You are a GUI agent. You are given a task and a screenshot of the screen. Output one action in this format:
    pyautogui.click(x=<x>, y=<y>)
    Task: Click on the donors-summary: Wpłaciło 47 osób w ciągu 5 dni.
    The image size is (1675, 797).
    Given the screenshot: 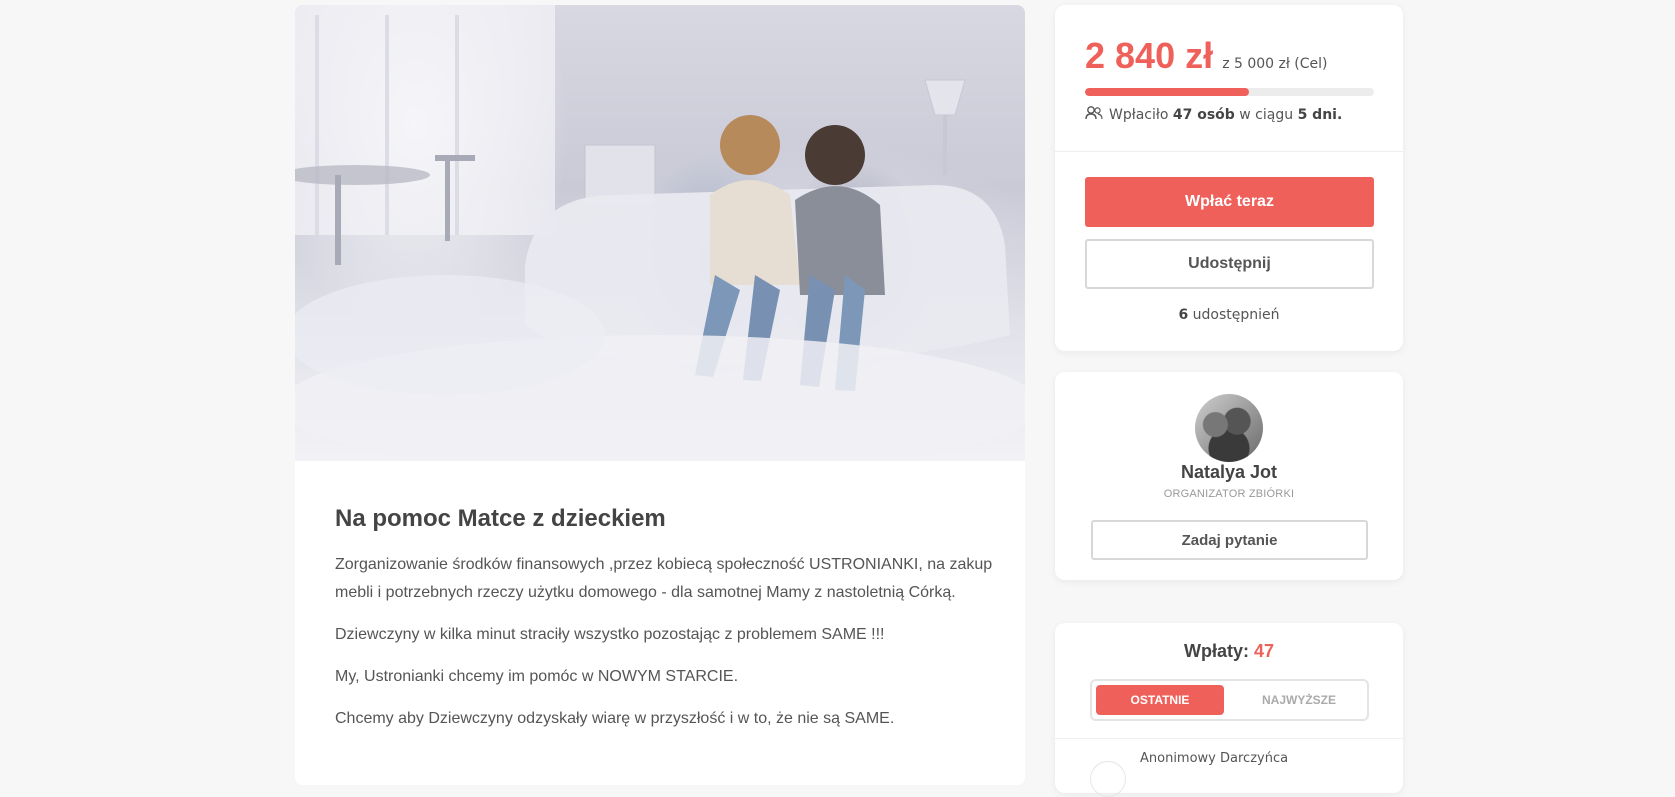 What is the action you would take?
    pyautogui.click(x=1213, y=115)
    